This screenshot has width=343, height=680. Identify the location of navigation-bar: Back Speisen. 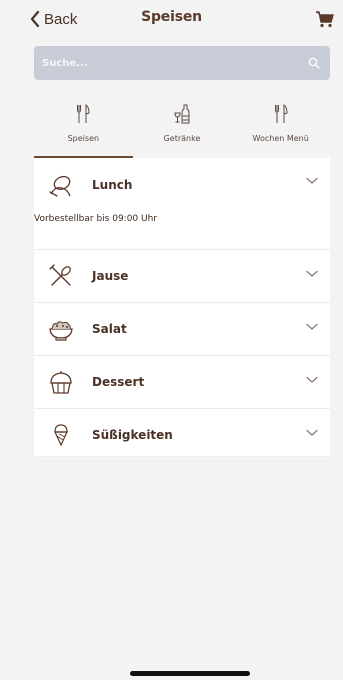
(171, 19).